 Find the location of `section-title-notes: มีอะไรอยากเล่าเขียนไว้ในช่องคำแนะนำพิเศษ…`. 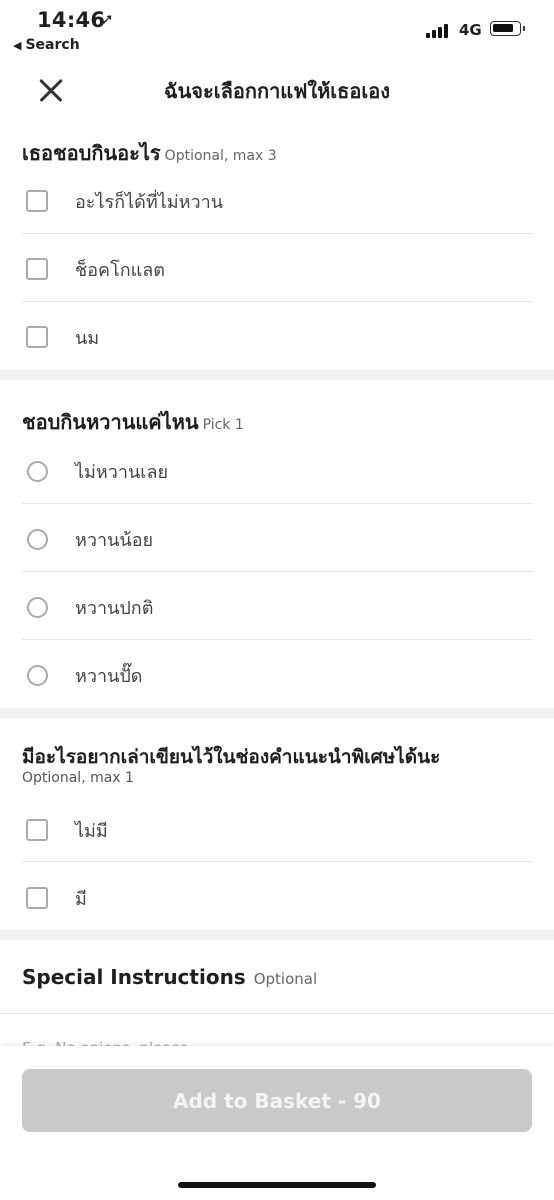

section-title-notes: มีอะไรอยากเล่าเขียนไว้ในช่องคำแนะนำพิเศษ… is located at coordinates (231, 757).